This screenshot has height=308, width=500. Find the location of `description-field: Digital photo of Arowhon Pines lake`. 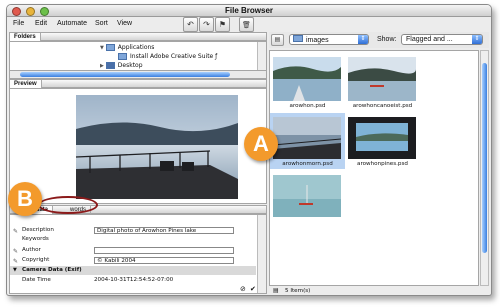

description-field: Digital photo of Arowhon Pines lake is located at coordinates (164, 230).